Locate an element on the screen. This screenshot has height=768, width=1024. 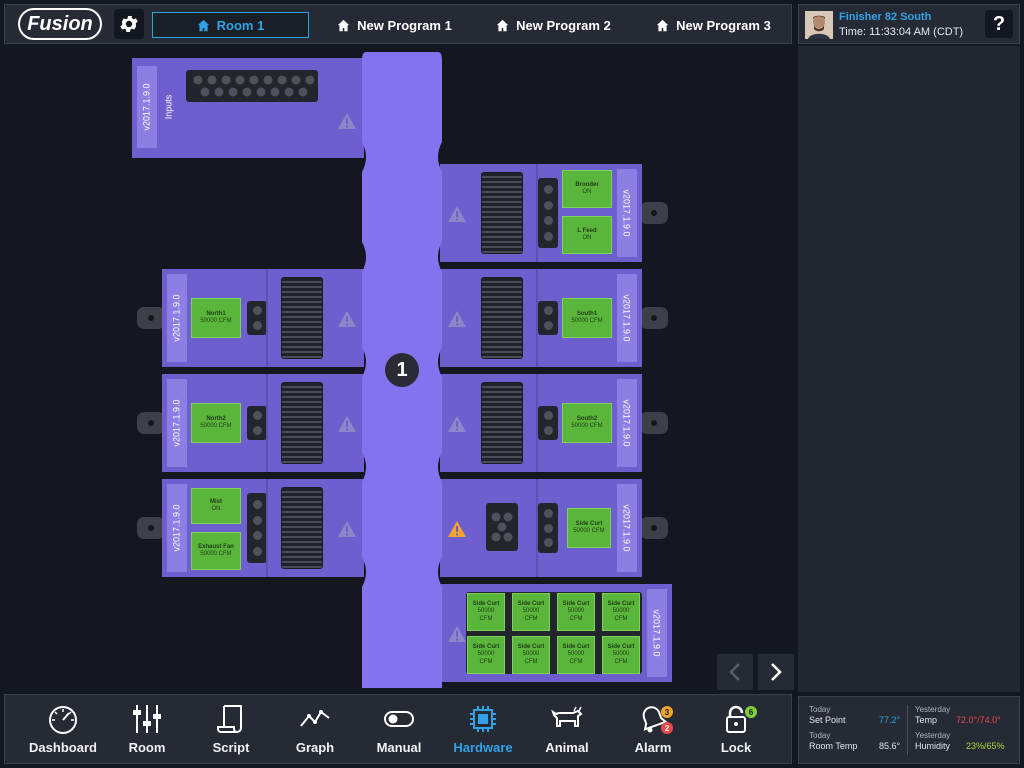
cow-icon is located at coordinates (567, 716).